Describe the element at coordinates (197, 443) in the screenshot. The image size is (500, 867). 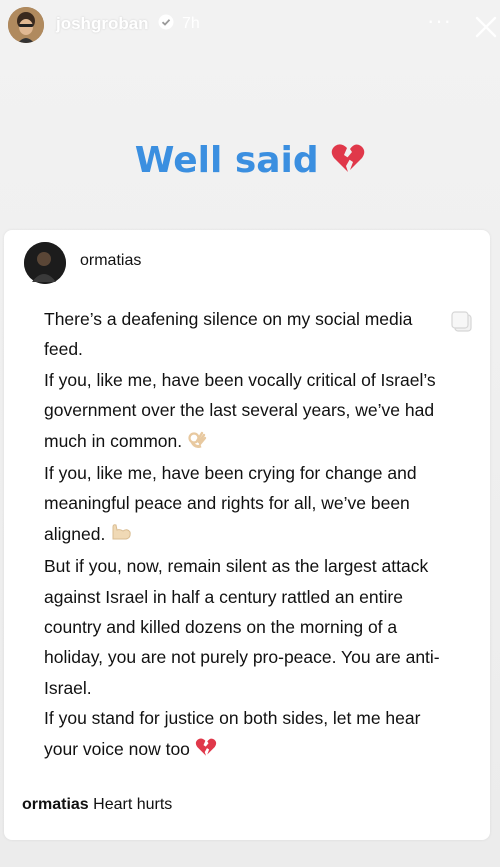
I see `ok-hand-emoji` at that location.